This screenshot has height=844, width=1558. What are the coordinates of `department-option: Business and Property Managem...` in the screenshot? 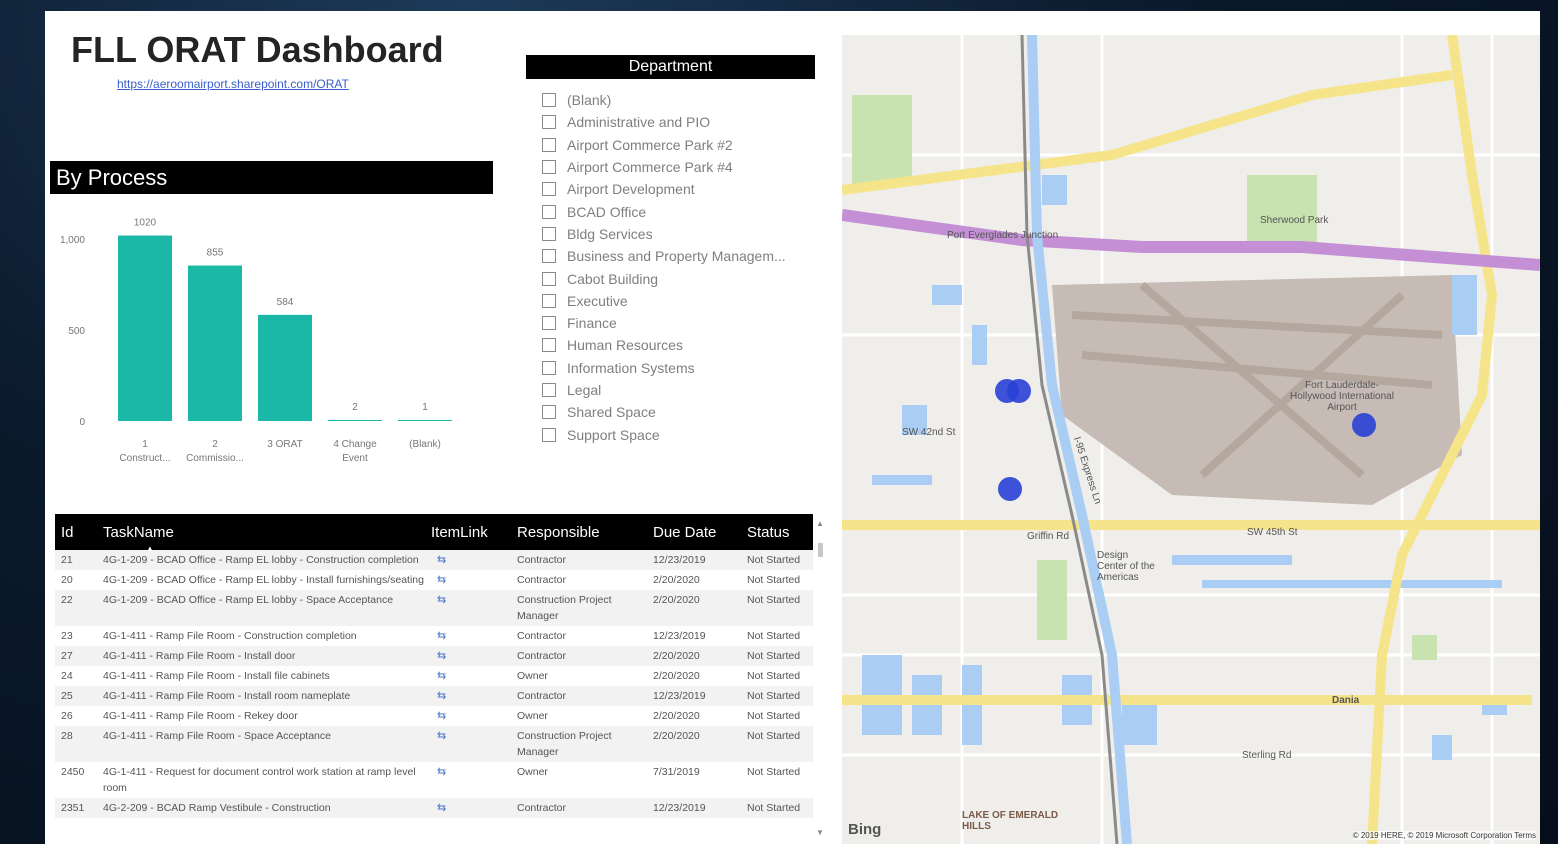 It's located at (670, 256).